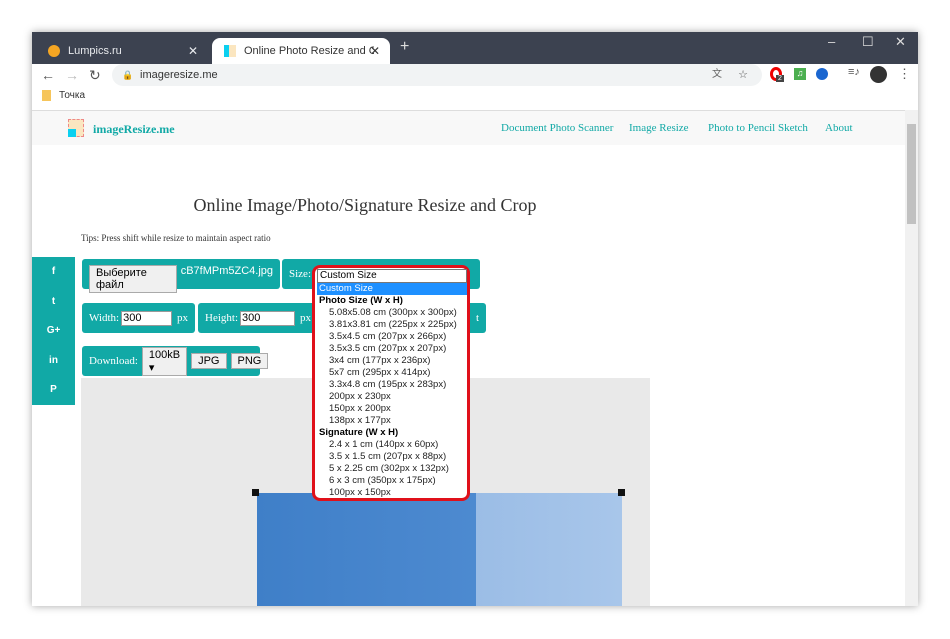  I want to click on facebook-icon: f, so click(53, 272).